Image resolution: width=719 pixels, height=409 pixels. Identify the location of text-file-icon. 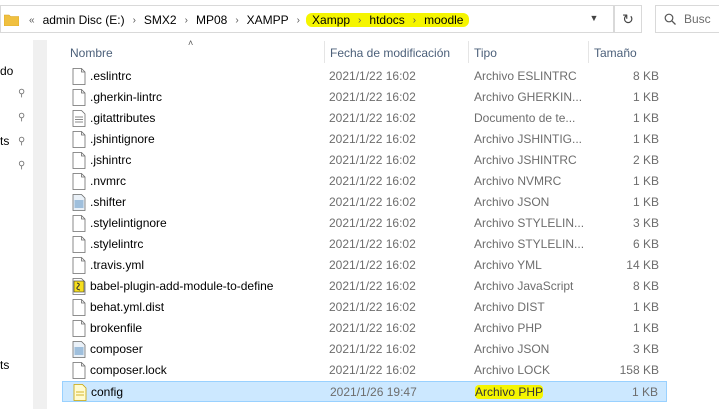
(79, 118).